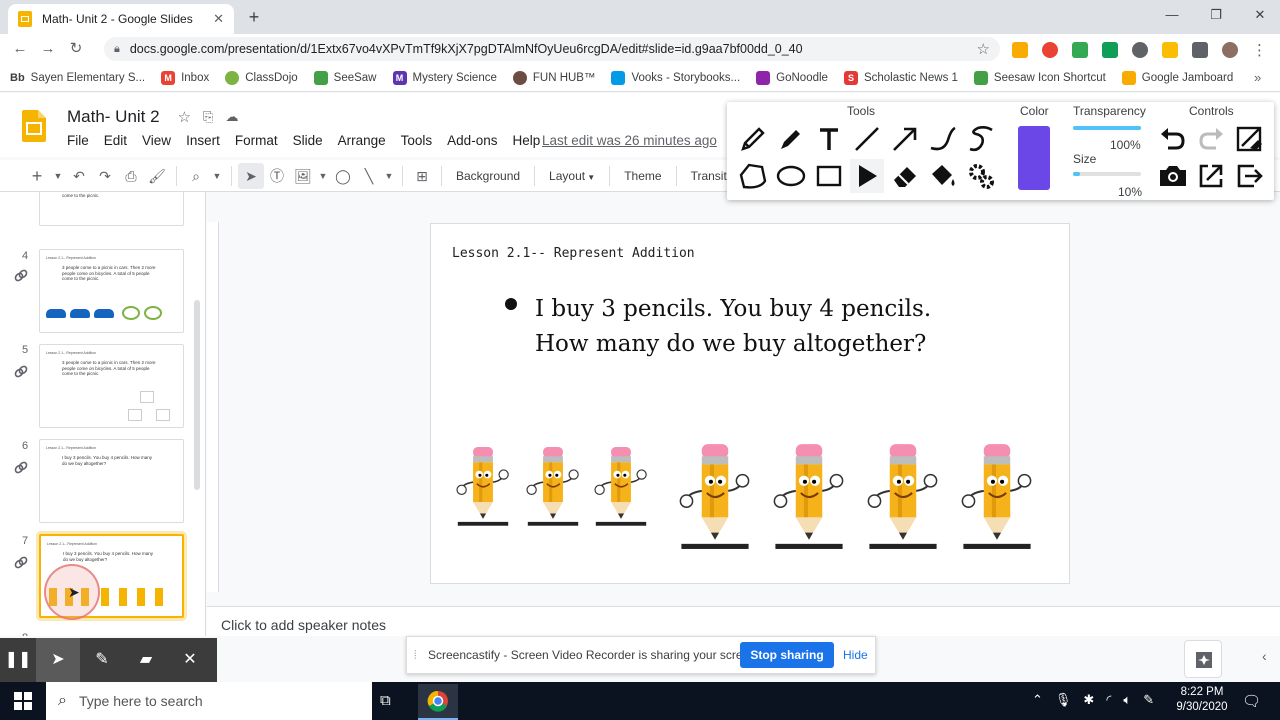  I want to click on fill-bucket-icon, so click(943, 176).